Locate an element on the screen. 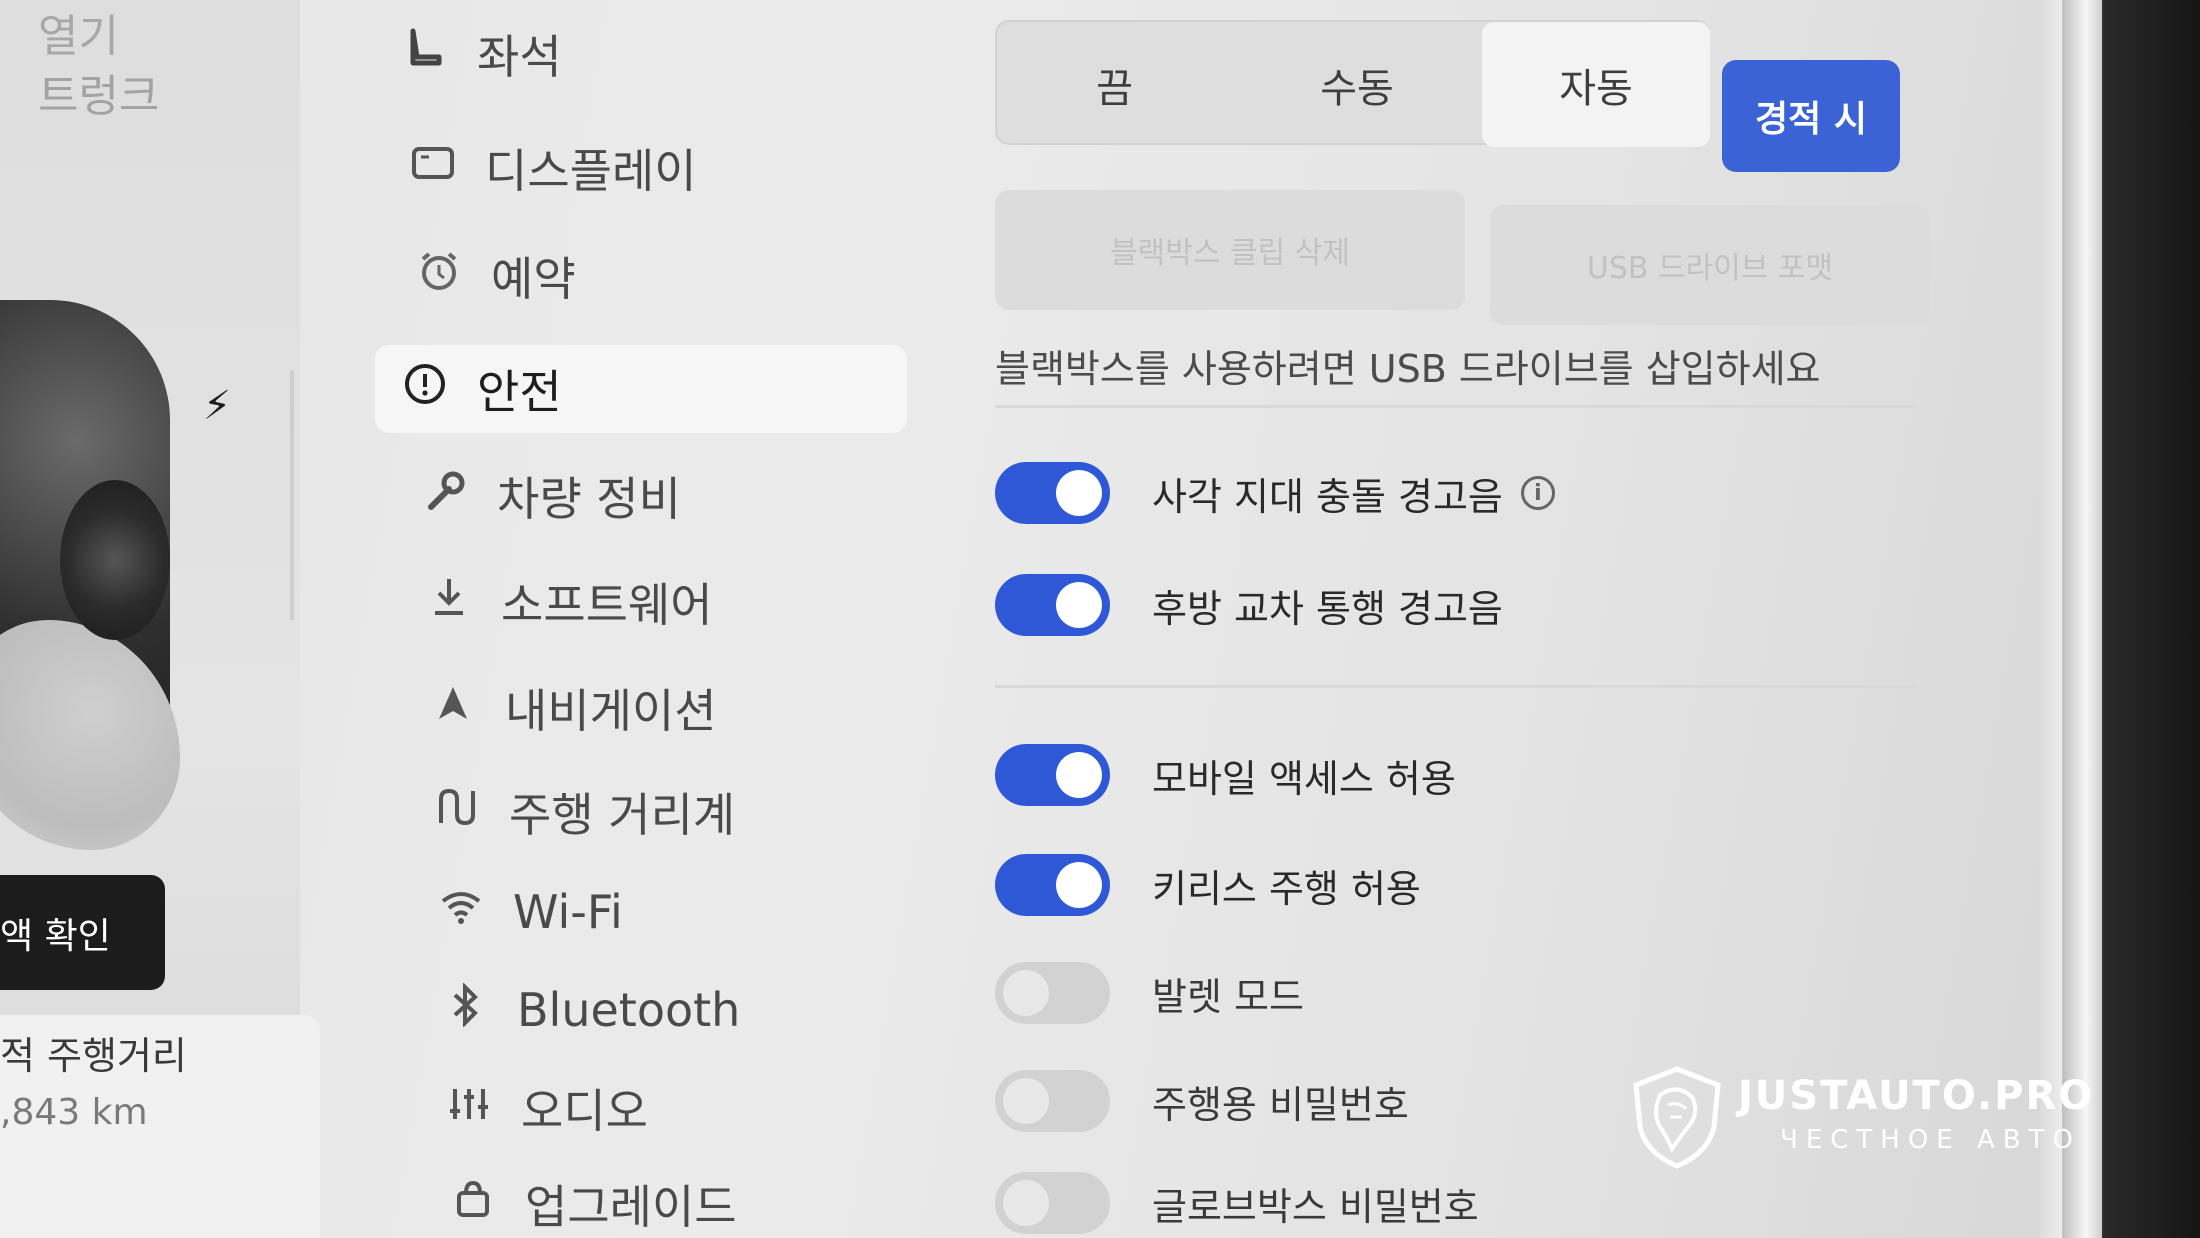 The width and height of the screenshot is (2200, 1238). menu-item-display: 디스플레이 is located at coordinates (663, 168).